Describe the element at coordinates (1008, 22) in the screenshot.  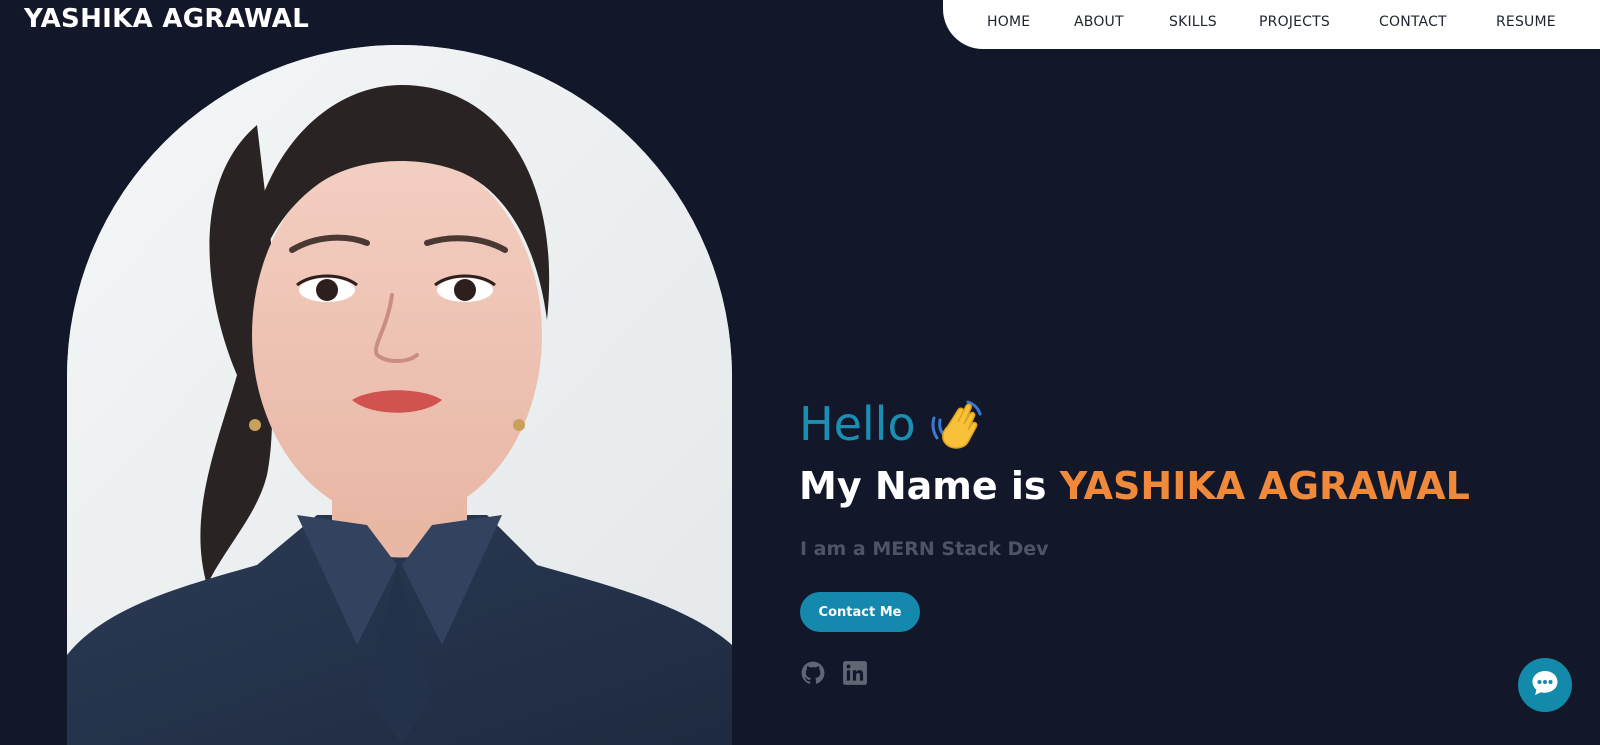
I see `nav-item-home: HOME` at that location.